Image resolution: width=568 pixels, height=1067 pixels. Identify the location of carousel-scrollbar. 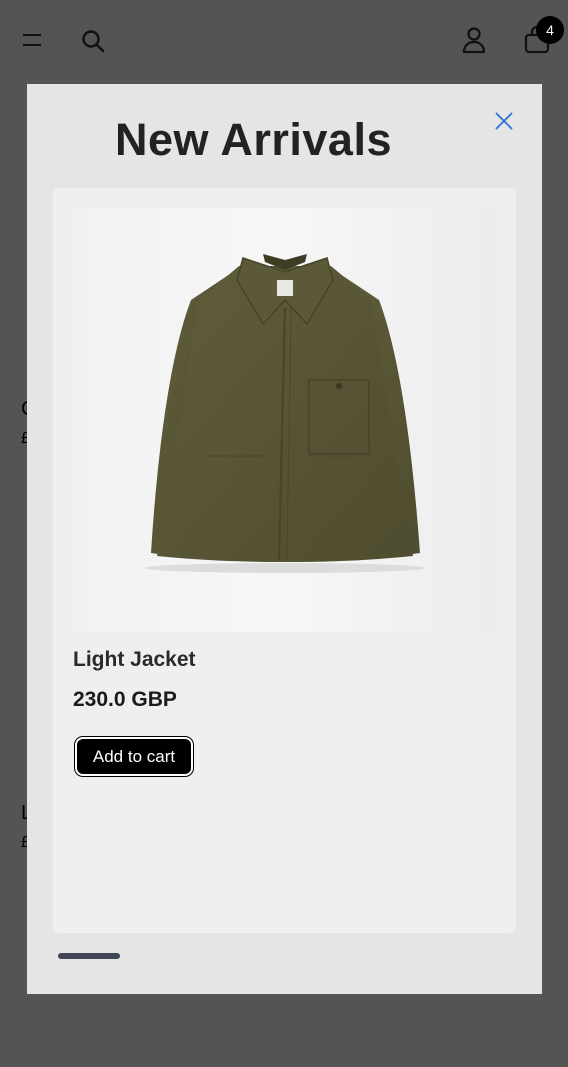
(89, 956).